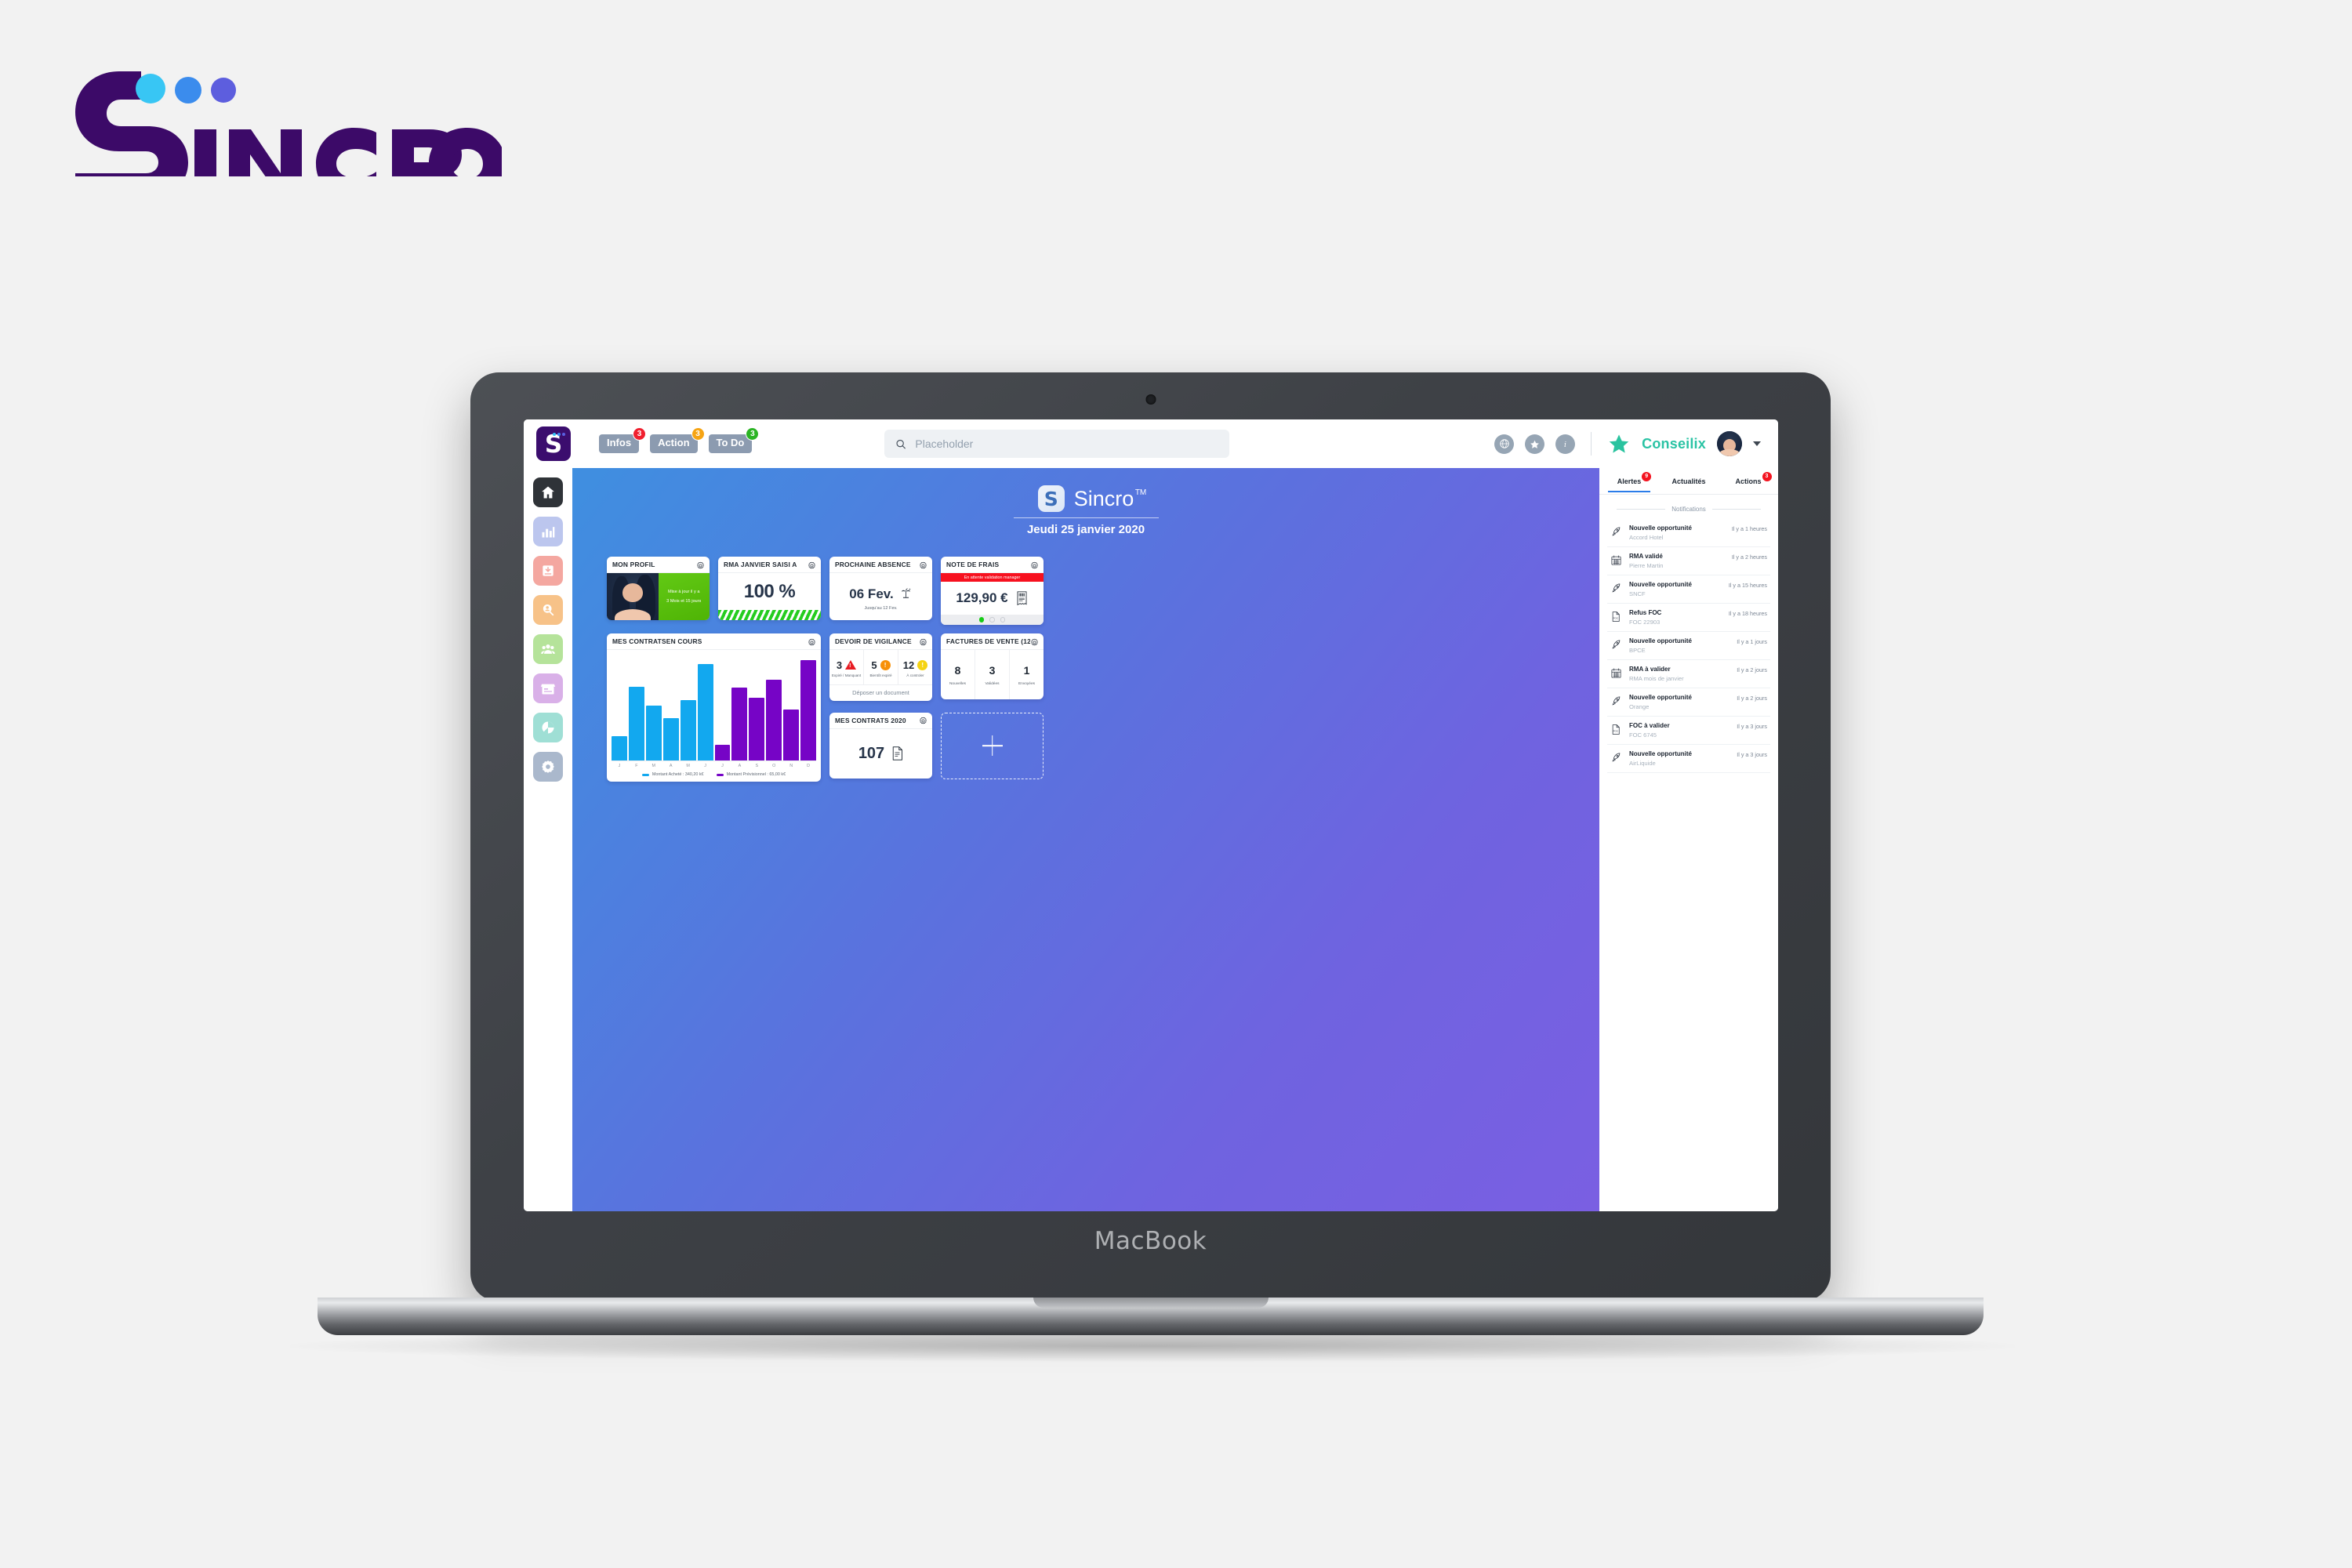  What do you see at coordinates (1688, 618) in the screenshot?
I see `notification-item: FOC Refus FOC FOC 22903 Il y a 18 heures` at bounding box center [1688, 618].